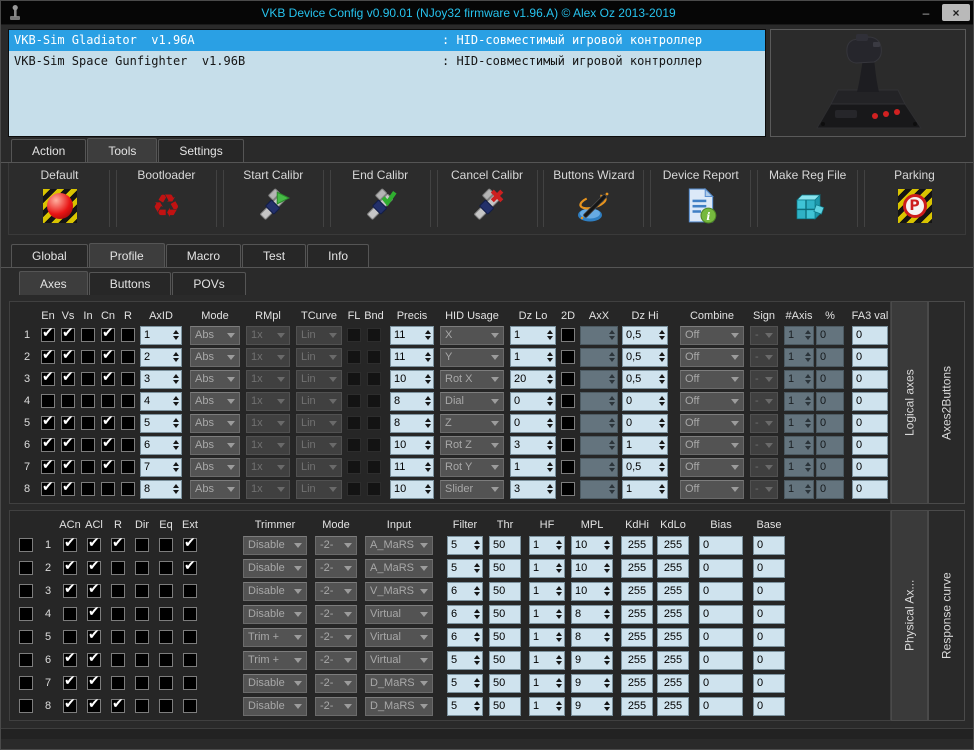  I want to click on physical-r7-kdlo: 255, so click(673, 683).